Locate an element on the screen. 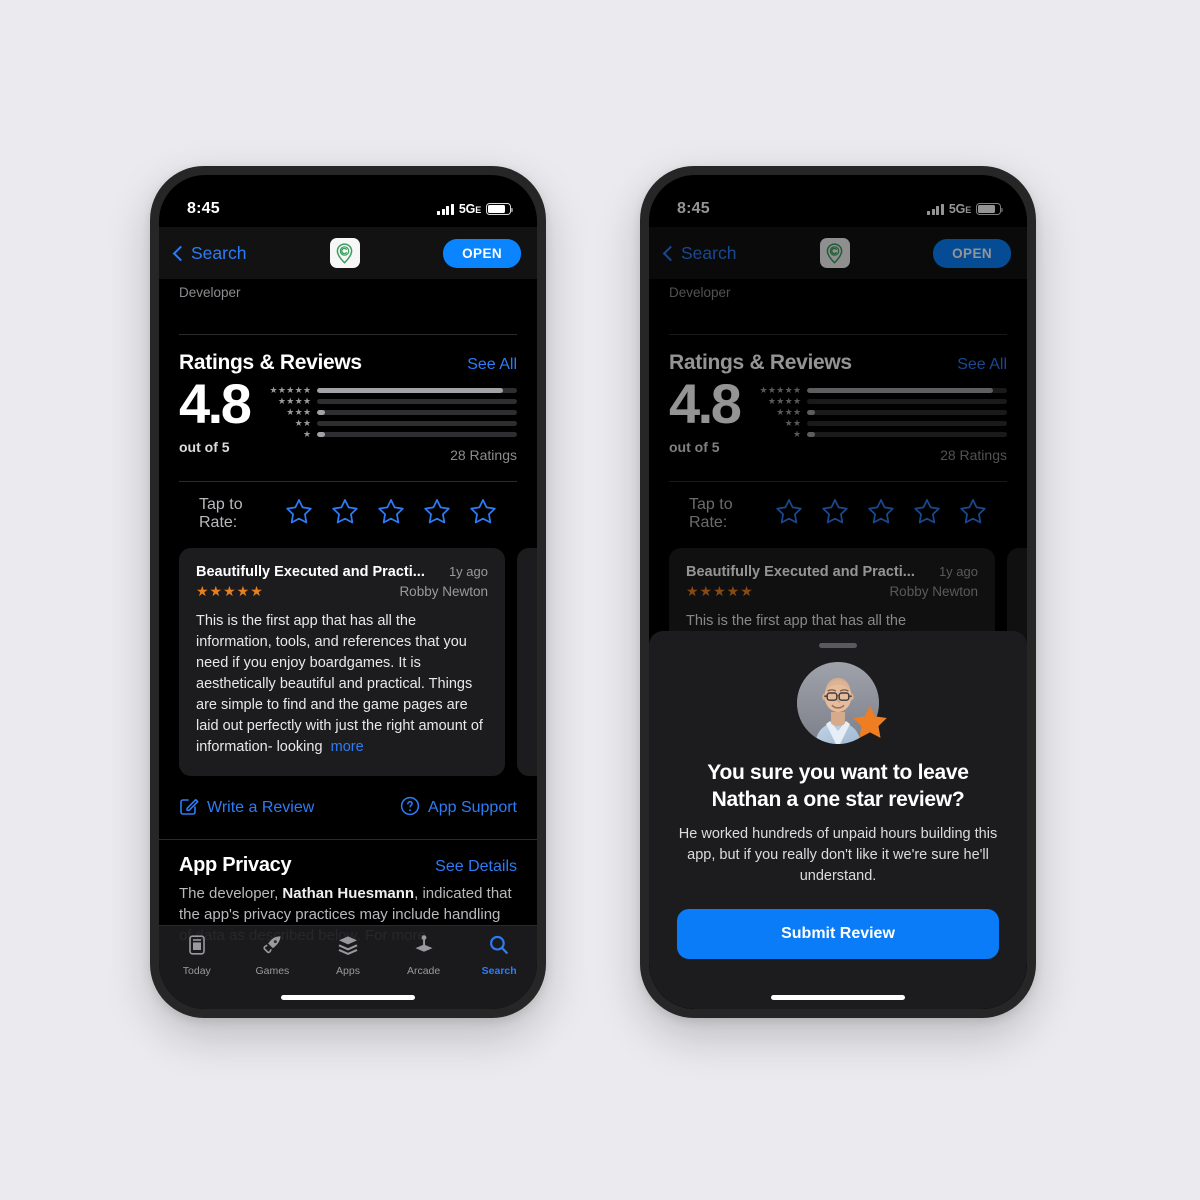 This screenshot has width=1200, height=1200. histogram-stars: ★★★ is located at coordinates (299, 412).